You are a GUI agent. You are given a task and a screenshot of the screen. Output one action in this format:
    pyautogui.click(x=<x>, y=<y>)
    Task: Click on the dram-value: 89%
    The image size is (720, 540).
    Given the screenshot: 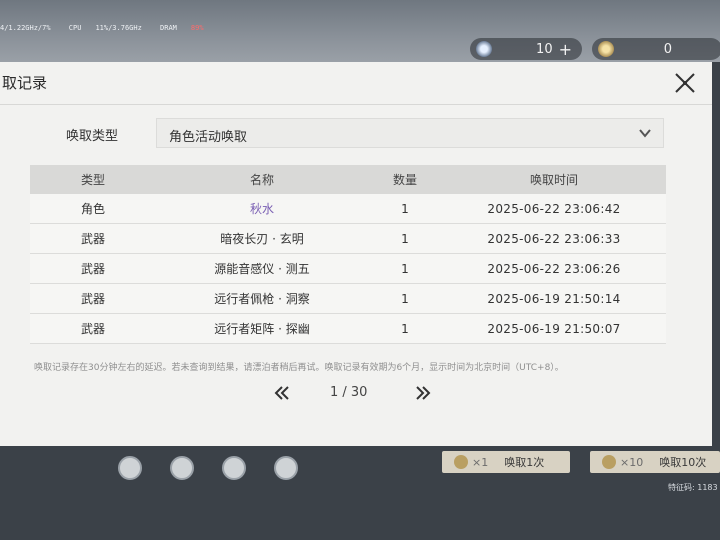 What is the action you would take?
    pyautogui.click(x=197, y=28)
    